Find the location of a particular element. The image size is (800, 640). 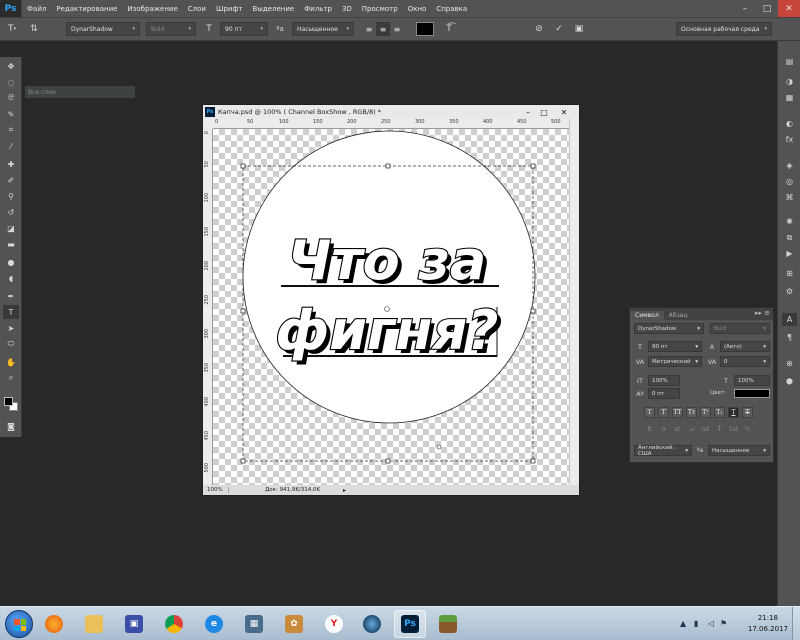

properties-panel-icon: ⚙ is located at coordinates (789, 291).